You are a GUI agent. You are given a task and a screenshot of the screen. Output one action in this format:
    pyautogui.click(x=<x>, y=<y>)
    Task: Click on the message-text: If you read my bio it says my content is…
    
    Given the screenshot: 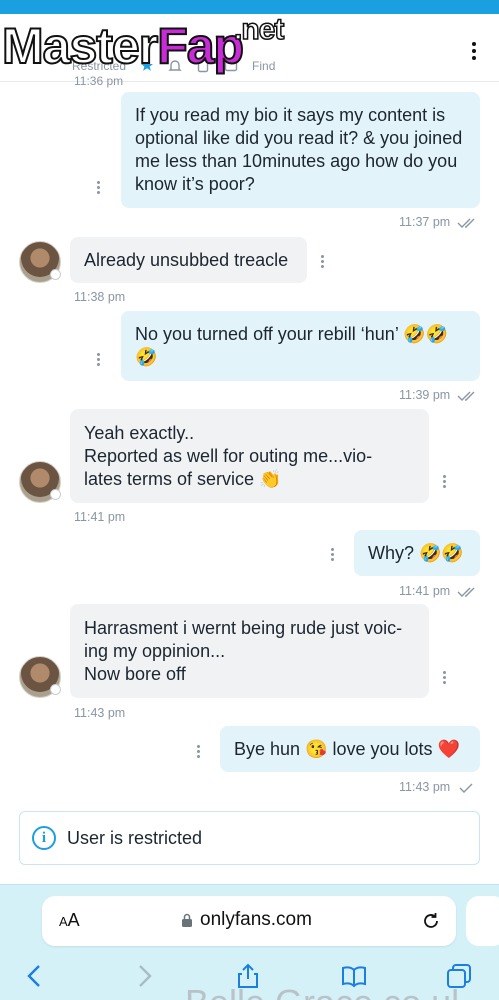 What is the action you would take?
    pyautogui.click(x=299, y=149)
    